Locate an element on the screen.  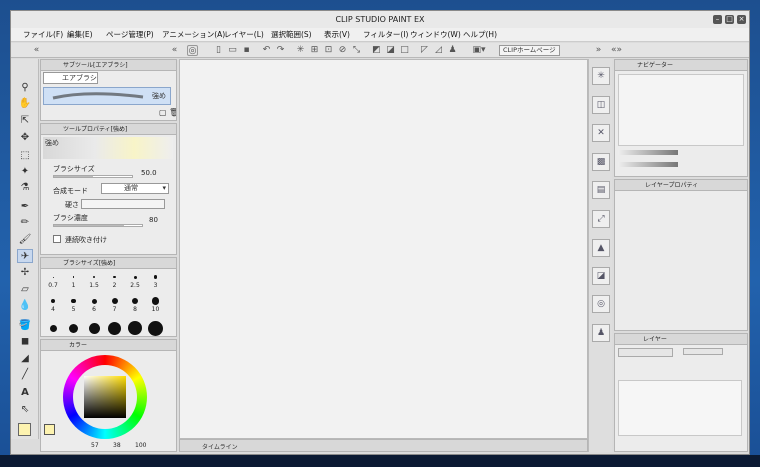
brush-size-tab: ブラシサイズ[強め] is located at coordinates (108, 263).